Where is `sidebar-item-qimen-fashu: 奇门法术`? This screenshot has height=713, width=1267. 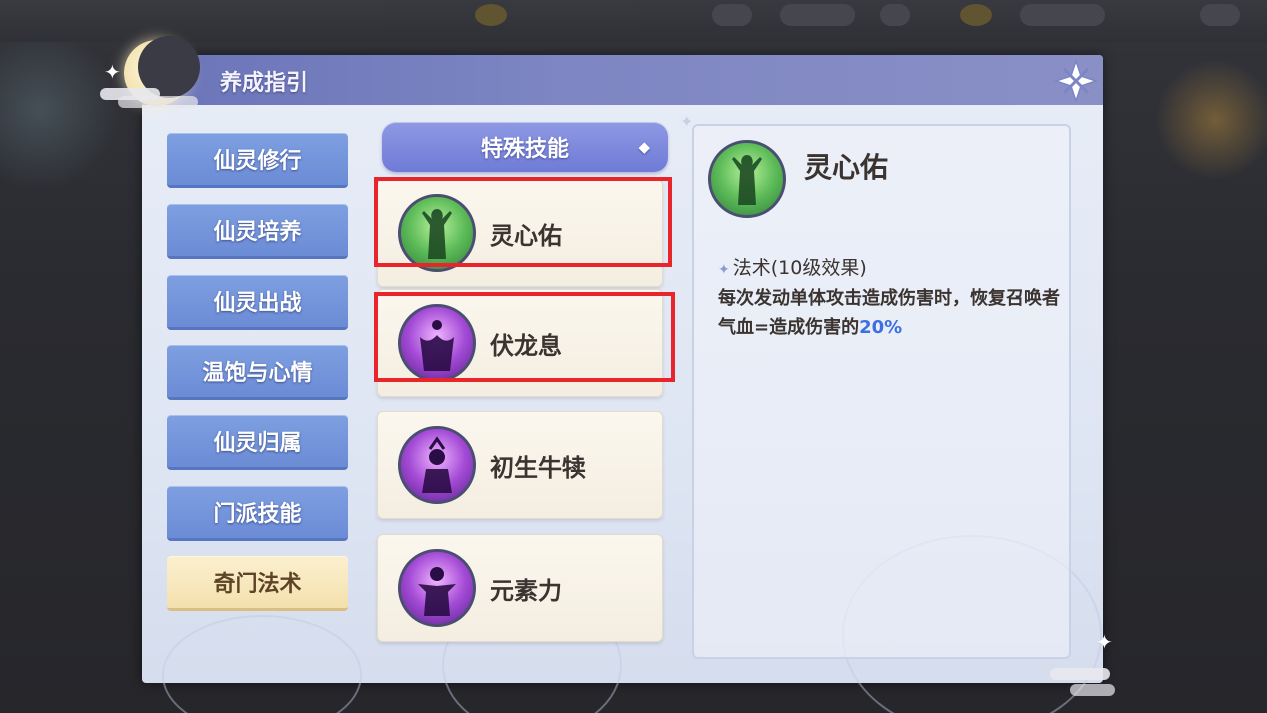 sidebar-item-qimen-fashu: 奇门法术 is located at coordinates (257, 583).